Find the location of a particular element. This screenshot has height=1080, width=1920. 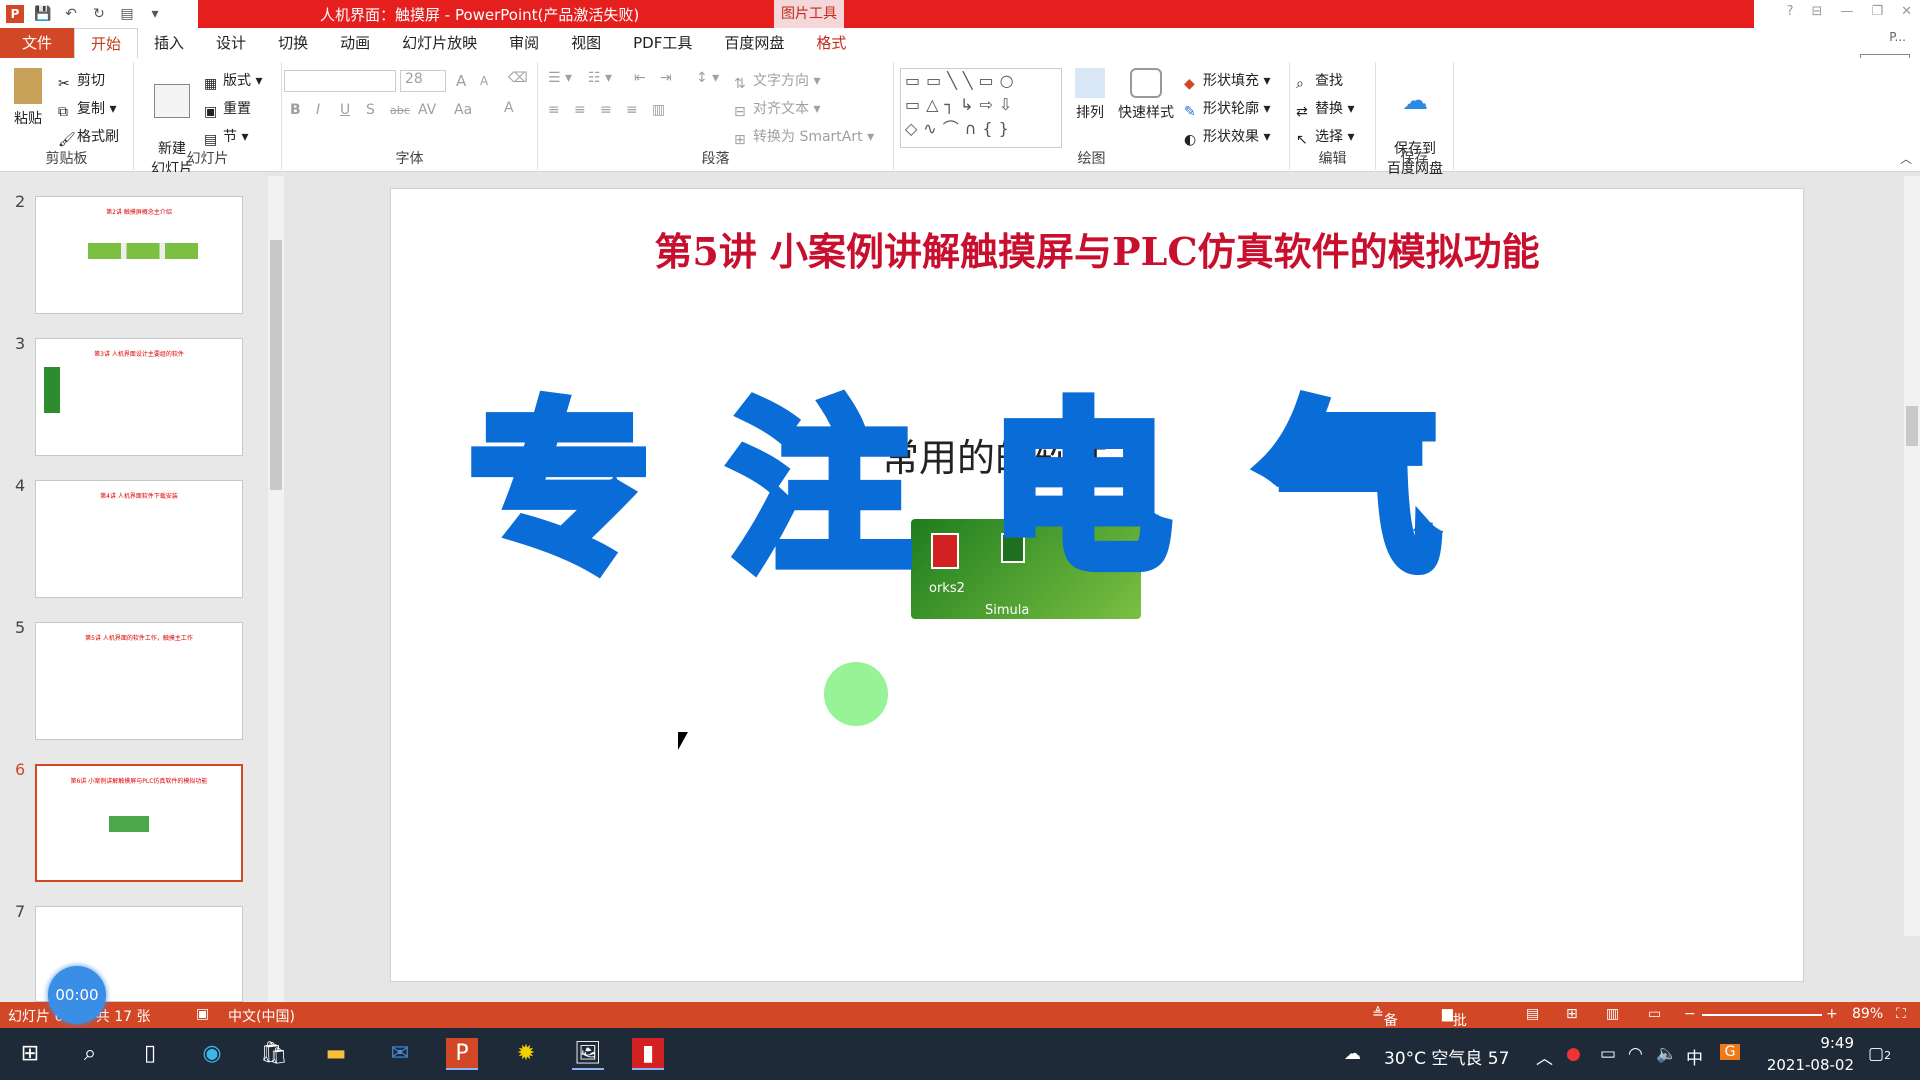

comments-button: ▆ 批注 is located at coordinates (1454, 1027).